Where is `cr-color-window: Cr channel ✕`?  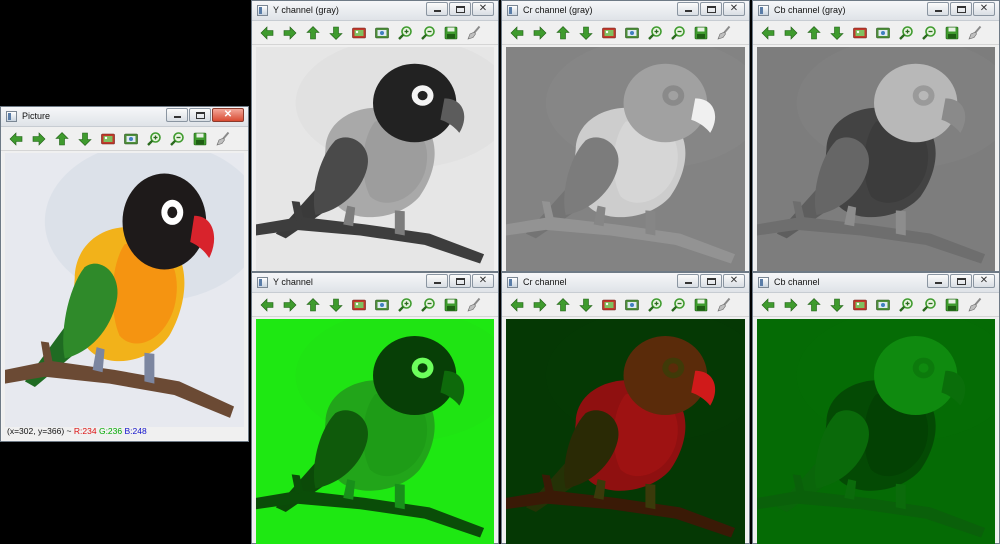 cr-color-window: Cr channel ✕ is located at coordinates (625, 408).